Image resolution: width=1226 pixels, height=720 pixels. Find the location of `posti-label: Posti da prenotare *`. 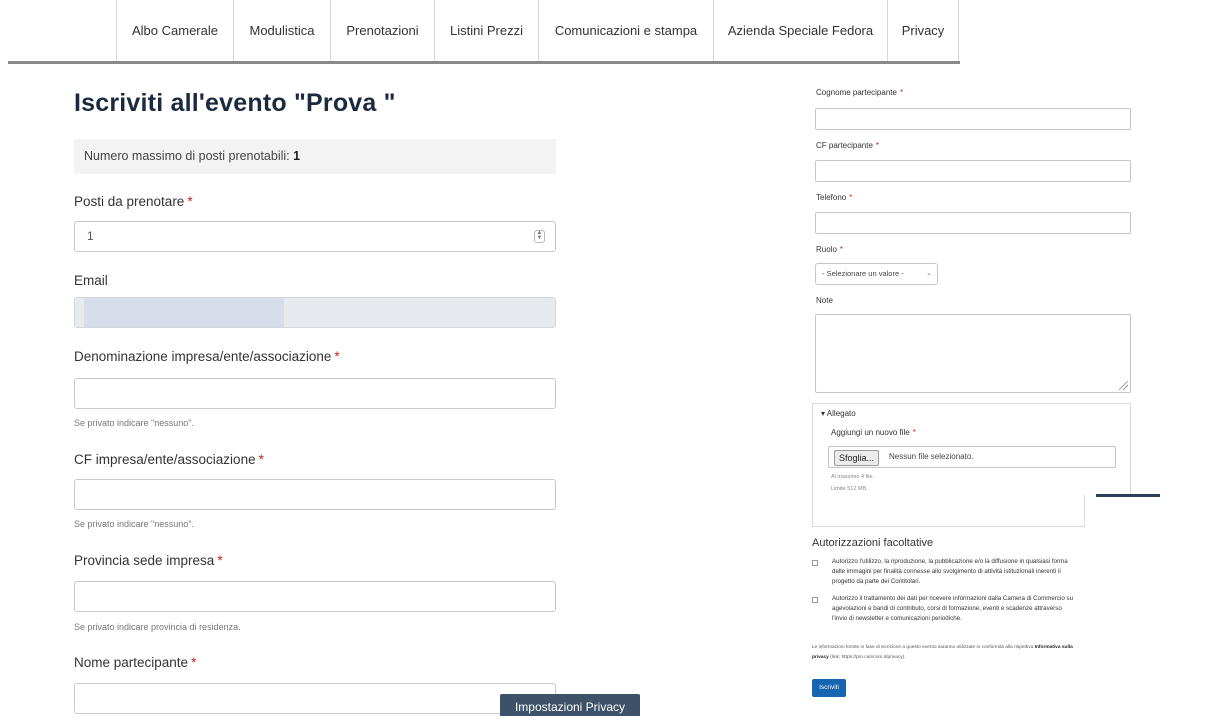

posti-label: Posti da prenotare * is located at coordinates (133, 201).